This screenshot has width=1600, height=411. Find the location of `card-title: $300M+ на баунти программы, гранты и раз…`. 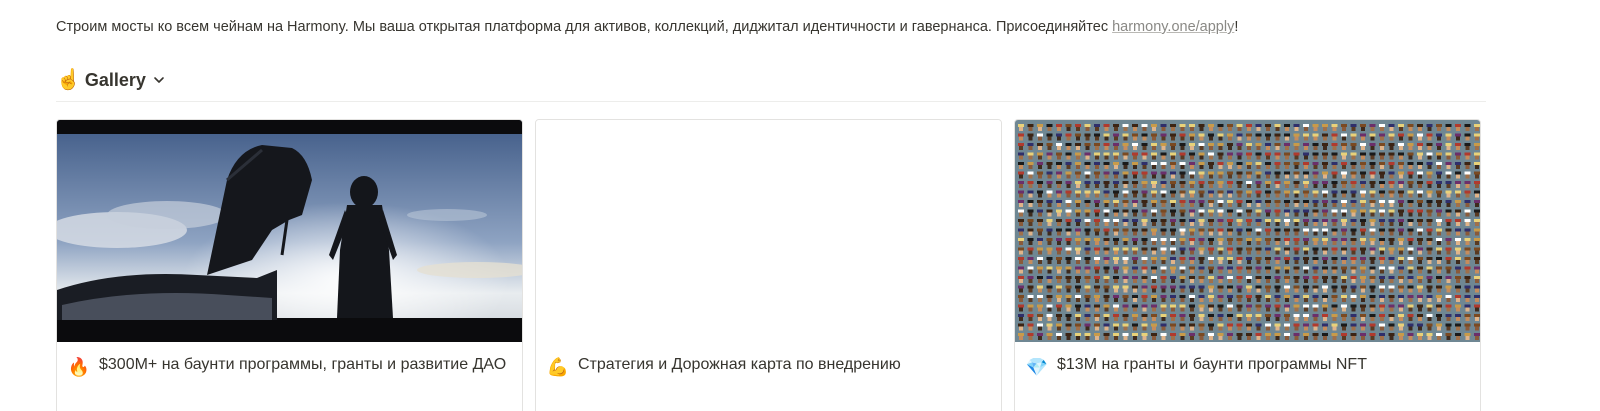

card-title: $300M+ на баунти программы, гранты и раз… is located at coordinates (303, 364).